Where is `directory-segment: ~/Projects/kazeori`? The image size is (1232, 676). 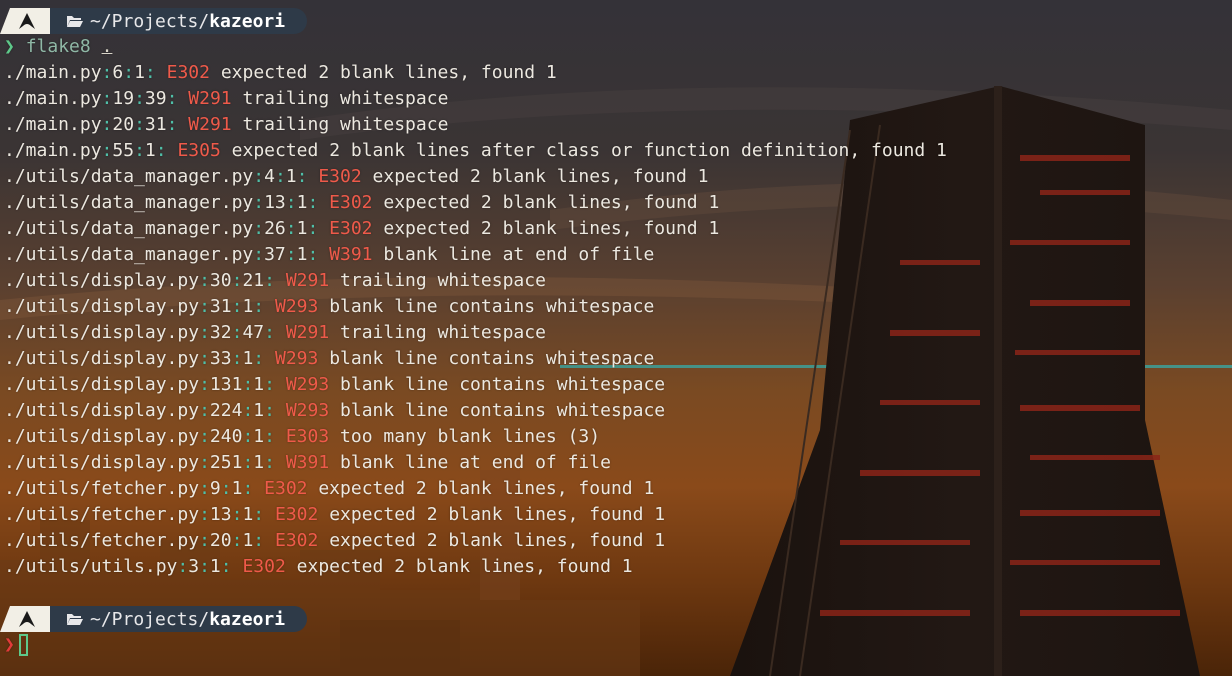
directory-segment: ~/Projects/kazeori is located at coordinates (177, 619).